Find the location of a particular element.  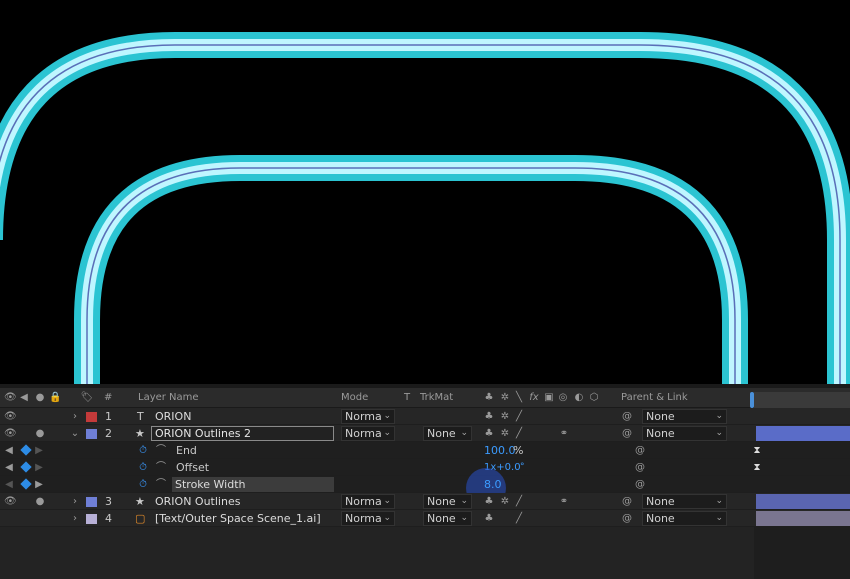

property-value: 8.0 is located at coordinates (493, 484).